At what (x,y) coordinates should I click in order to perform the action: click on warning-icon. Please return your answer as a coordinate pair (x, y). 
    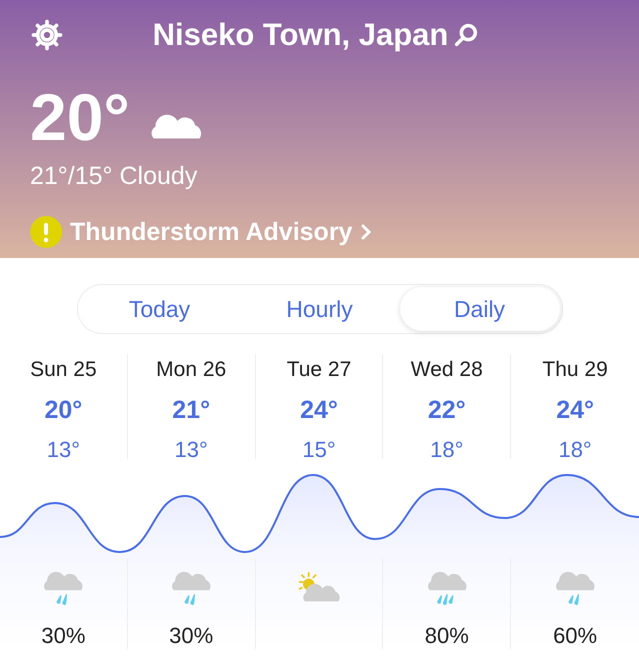
    Looking at the image, I should click on (46, 232).